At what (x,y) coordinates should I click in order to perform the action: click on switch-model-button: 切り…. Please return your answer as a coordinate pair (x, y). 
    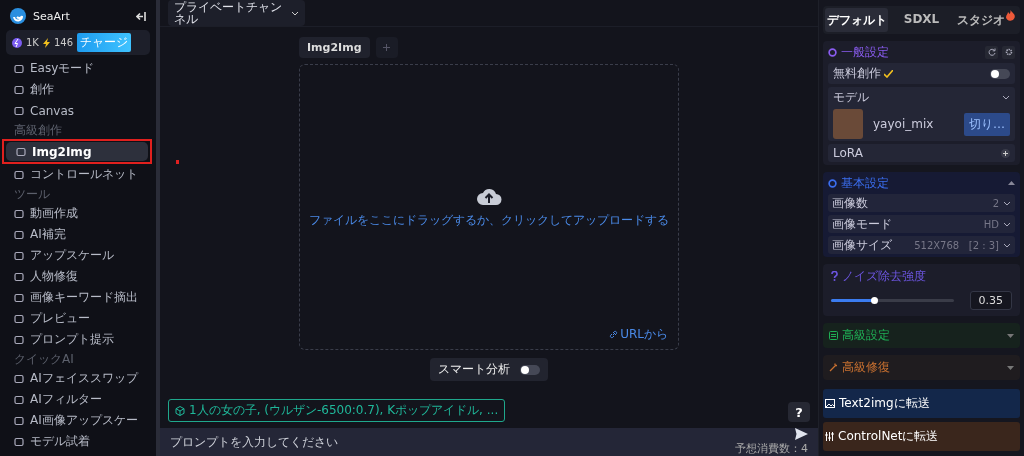
    Looking at the image, I should click on (987, 124).